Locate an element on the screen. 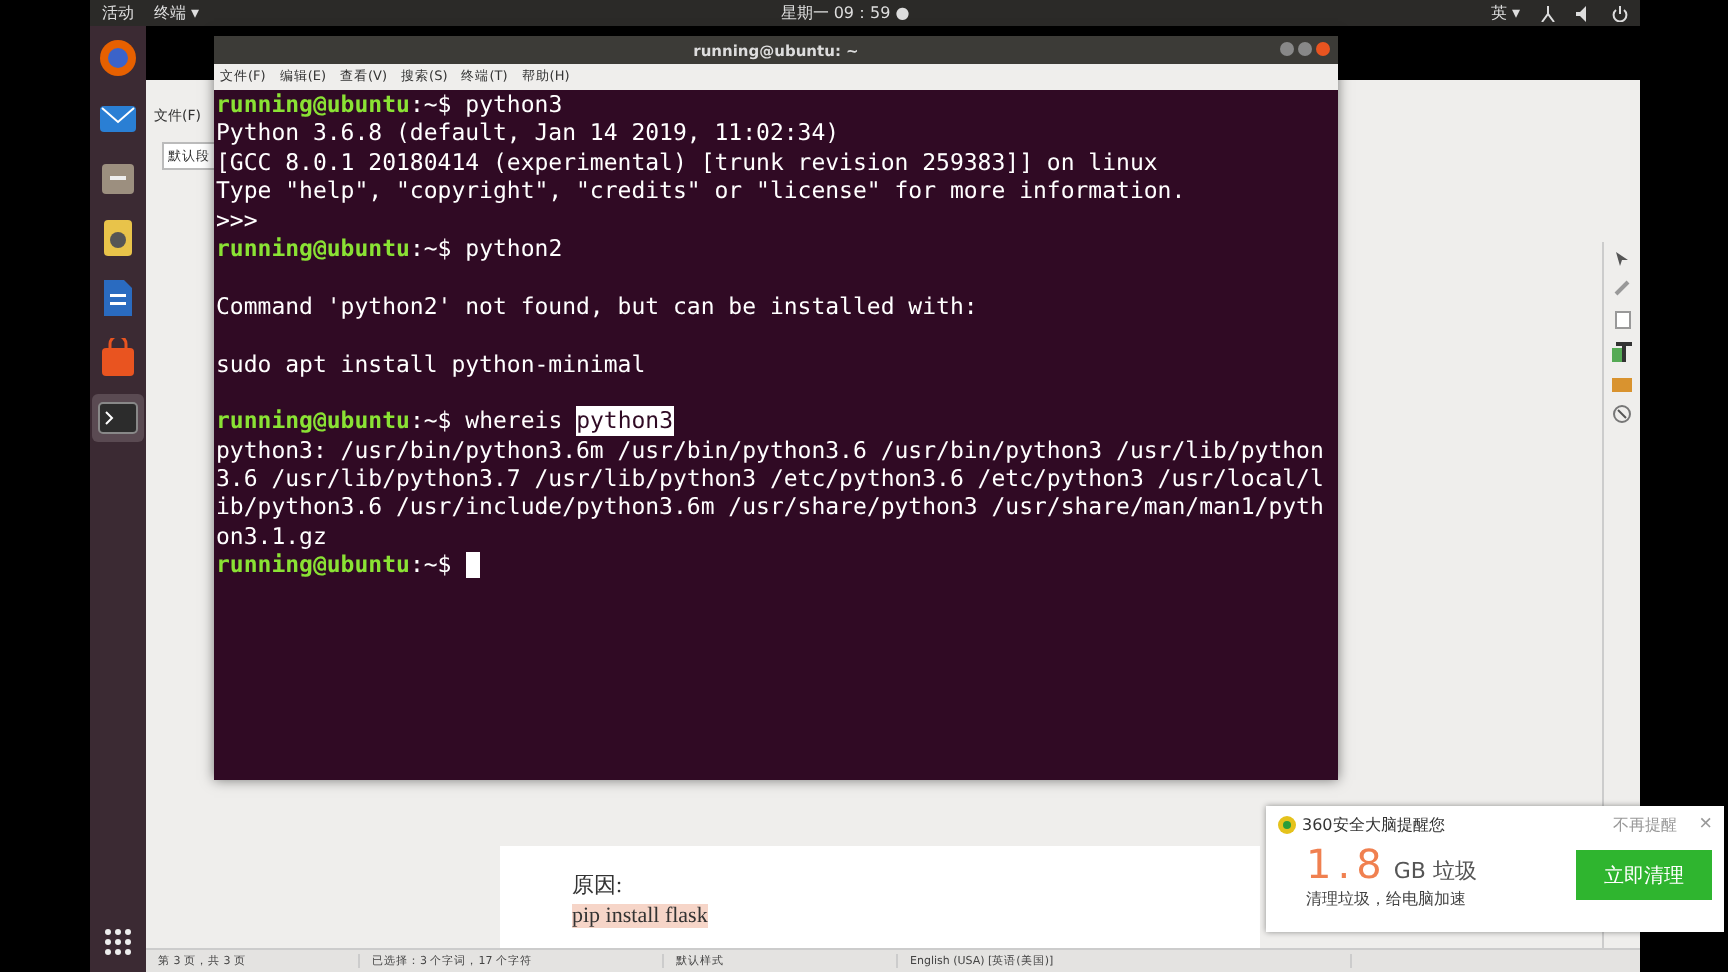 This screenshot has width=1728, height=972. output-text: on3.1.gz is located at coordinates (271, 536).